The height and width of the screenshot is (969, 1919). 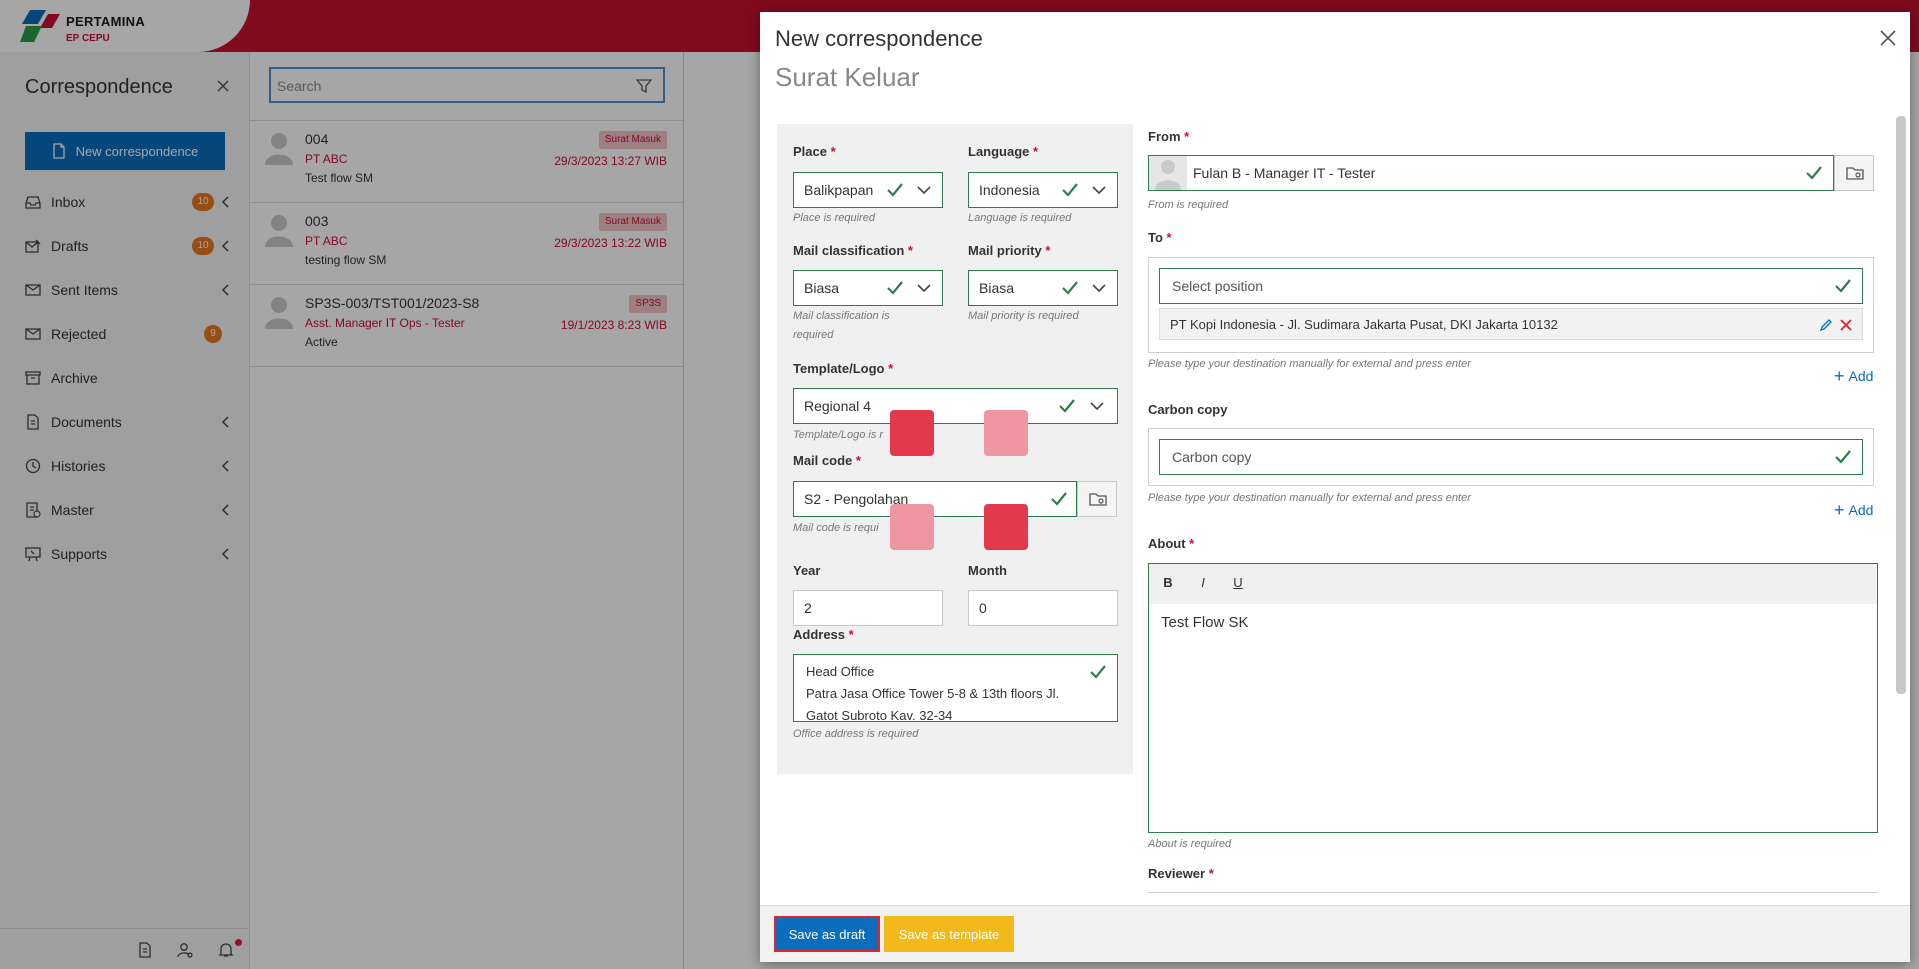 I want to click on template-hint: Template/Logo is r, so click(x=838, y=435).